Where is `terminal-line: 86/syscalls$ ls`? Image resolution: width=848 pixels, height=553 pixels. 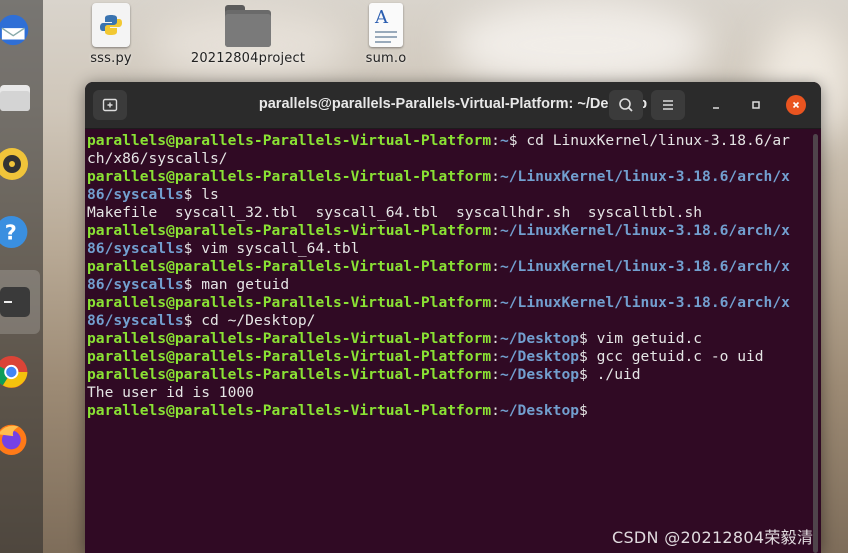 terminal-line: 86/syscalls$ ls is located at coordinates (153, 194).